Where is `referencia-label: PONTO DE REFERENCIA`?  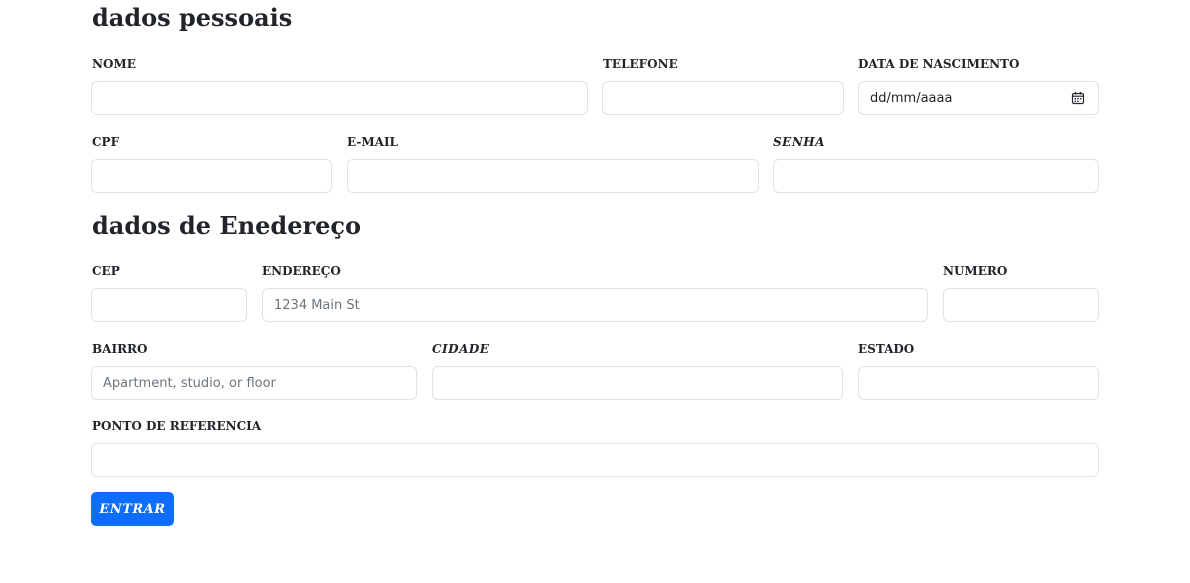
referencia-label: PONTO DE REFERENCIA is located at coordinates (177, 426).